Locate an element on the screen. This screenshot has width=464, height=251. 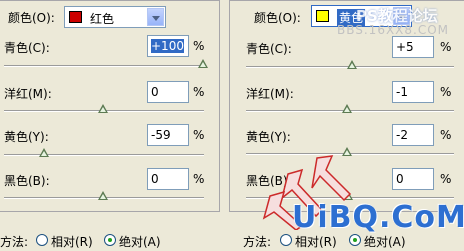
left-color-select: 红色 is located at coordinates (115, 17).